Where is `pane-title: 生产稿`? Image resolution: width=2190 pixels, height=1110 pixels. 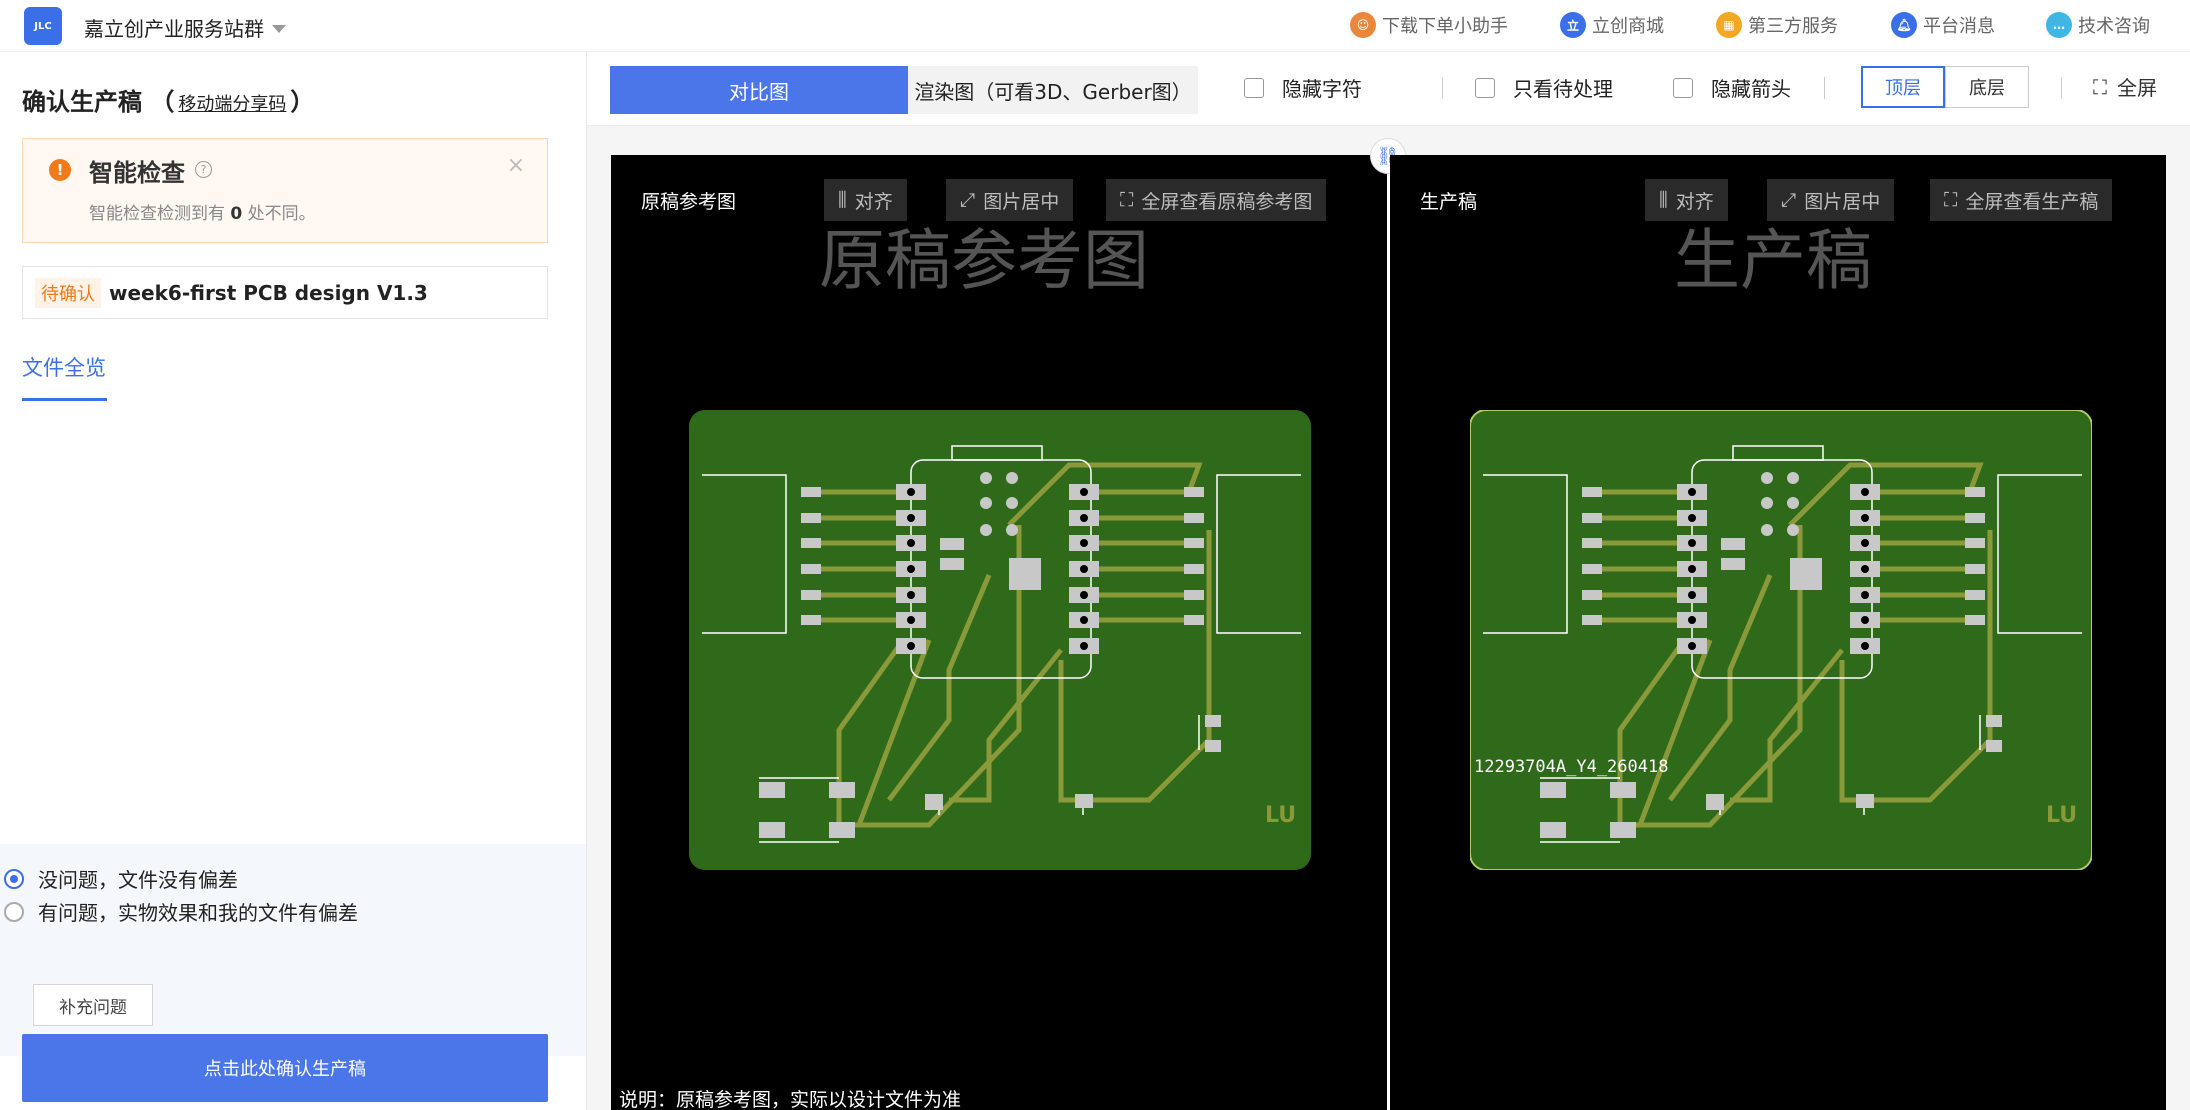
pane-title: 生产稿 is located at coordinates (1449, 202).